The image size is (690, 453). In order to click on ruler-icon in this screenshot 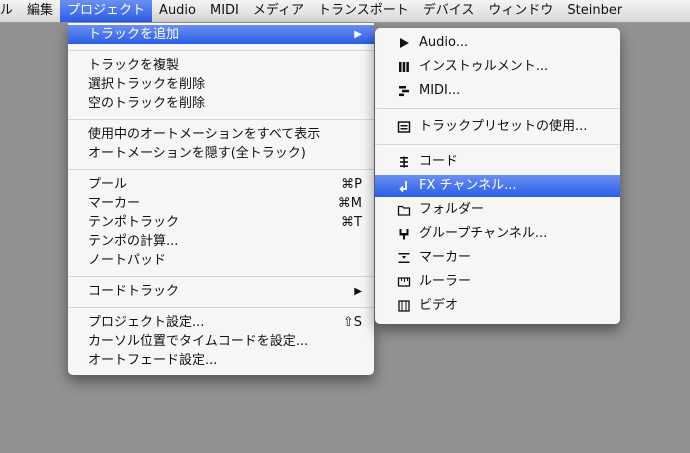, I will do `click(404, 282)`.